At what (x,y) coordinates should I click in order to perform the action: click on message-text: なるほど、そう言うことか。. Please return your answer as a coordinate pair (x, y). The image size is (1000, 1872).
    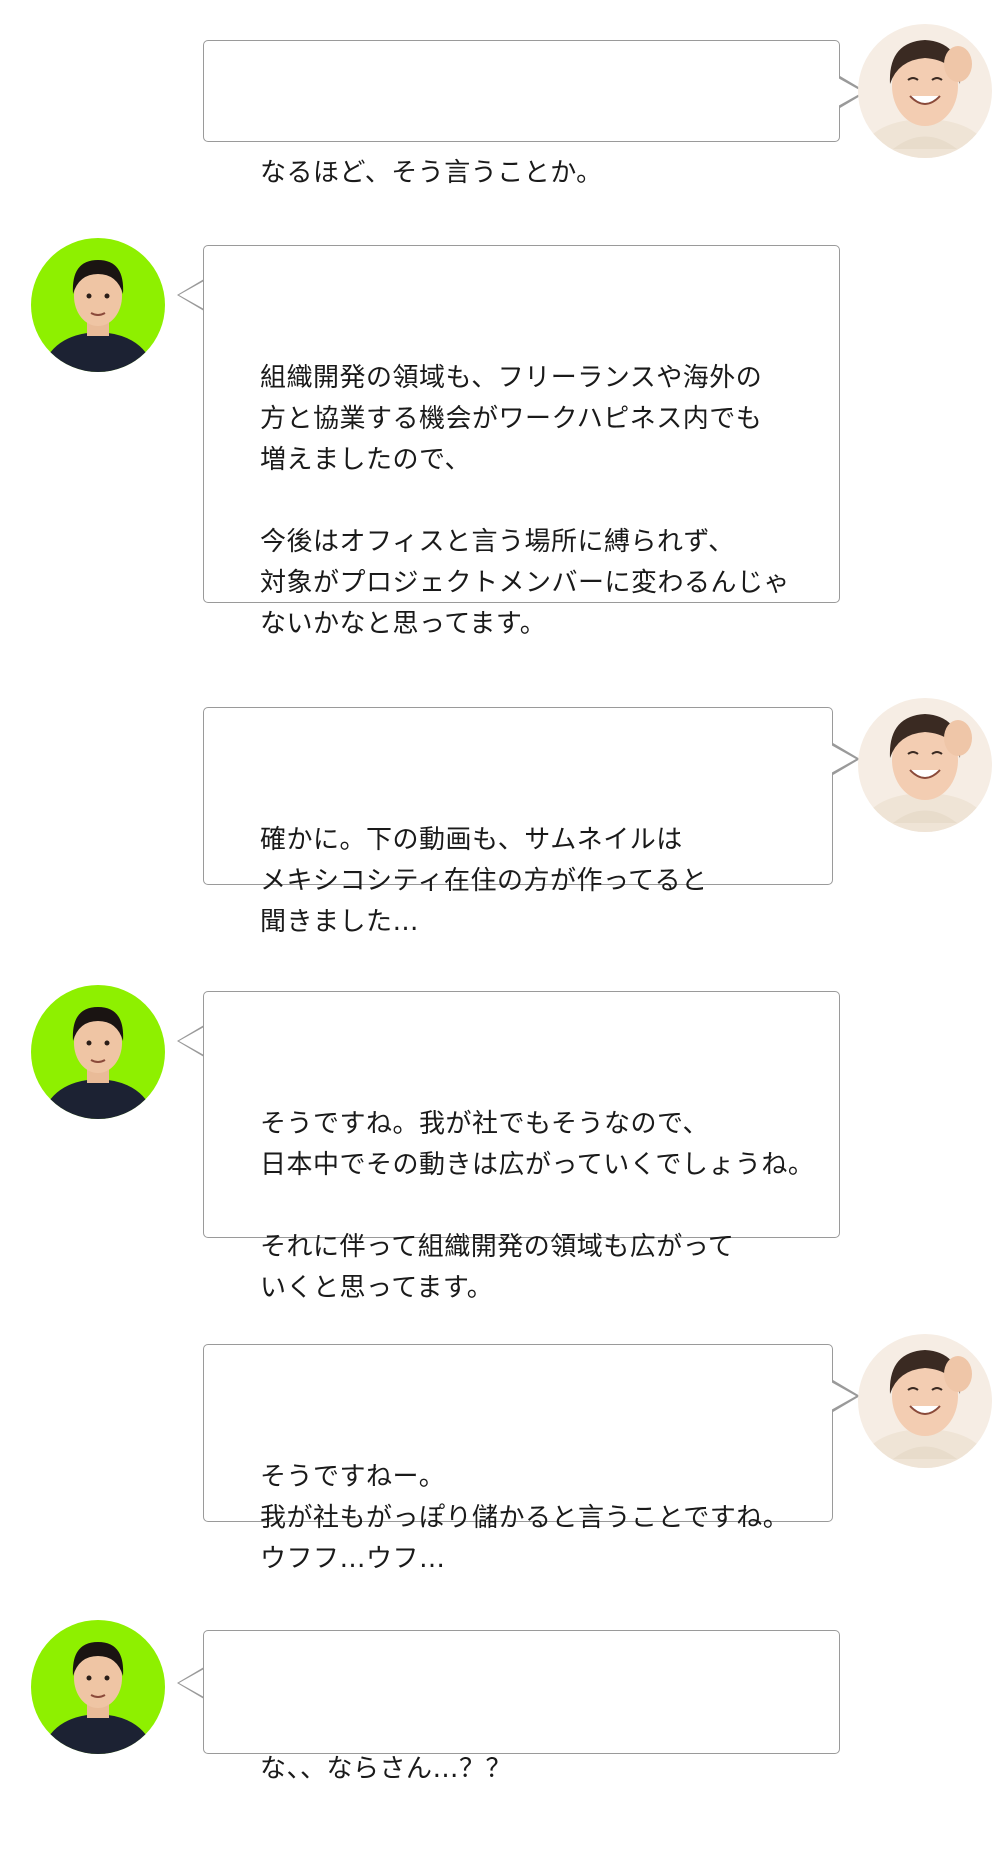
    Looking at the image, I should click on (431, 173).